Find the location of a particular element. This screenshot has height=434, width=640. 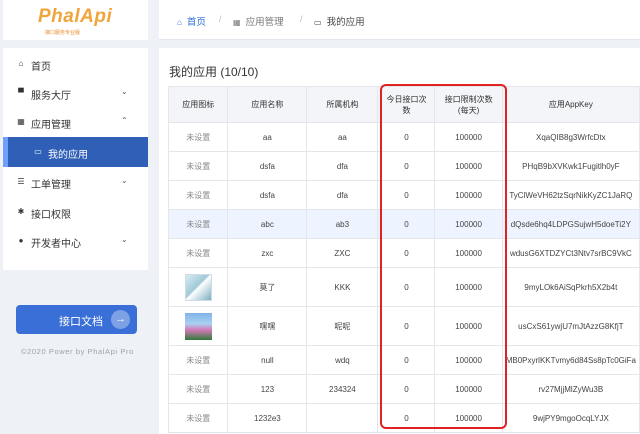

app-org-cell: wdq is located at coordinates (342, 360).